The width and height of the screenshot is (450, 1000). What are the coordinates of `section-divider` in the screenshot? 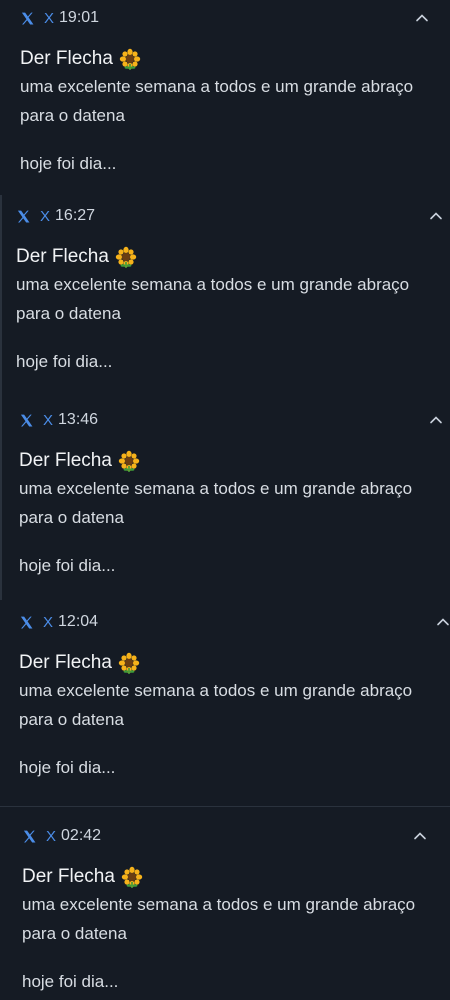 It's located at (225, 806).